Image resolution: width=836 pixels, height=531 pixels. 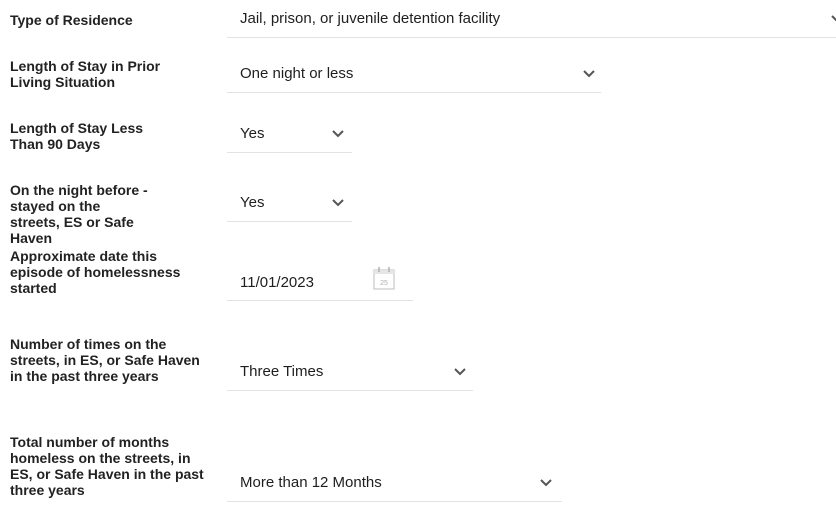 What do you see at coordinates (85, 74) in the screenshot?
I see `length-of-stay-prior-label: Length of Stay in Prior Living Situation` at bounding box center [85, 74].